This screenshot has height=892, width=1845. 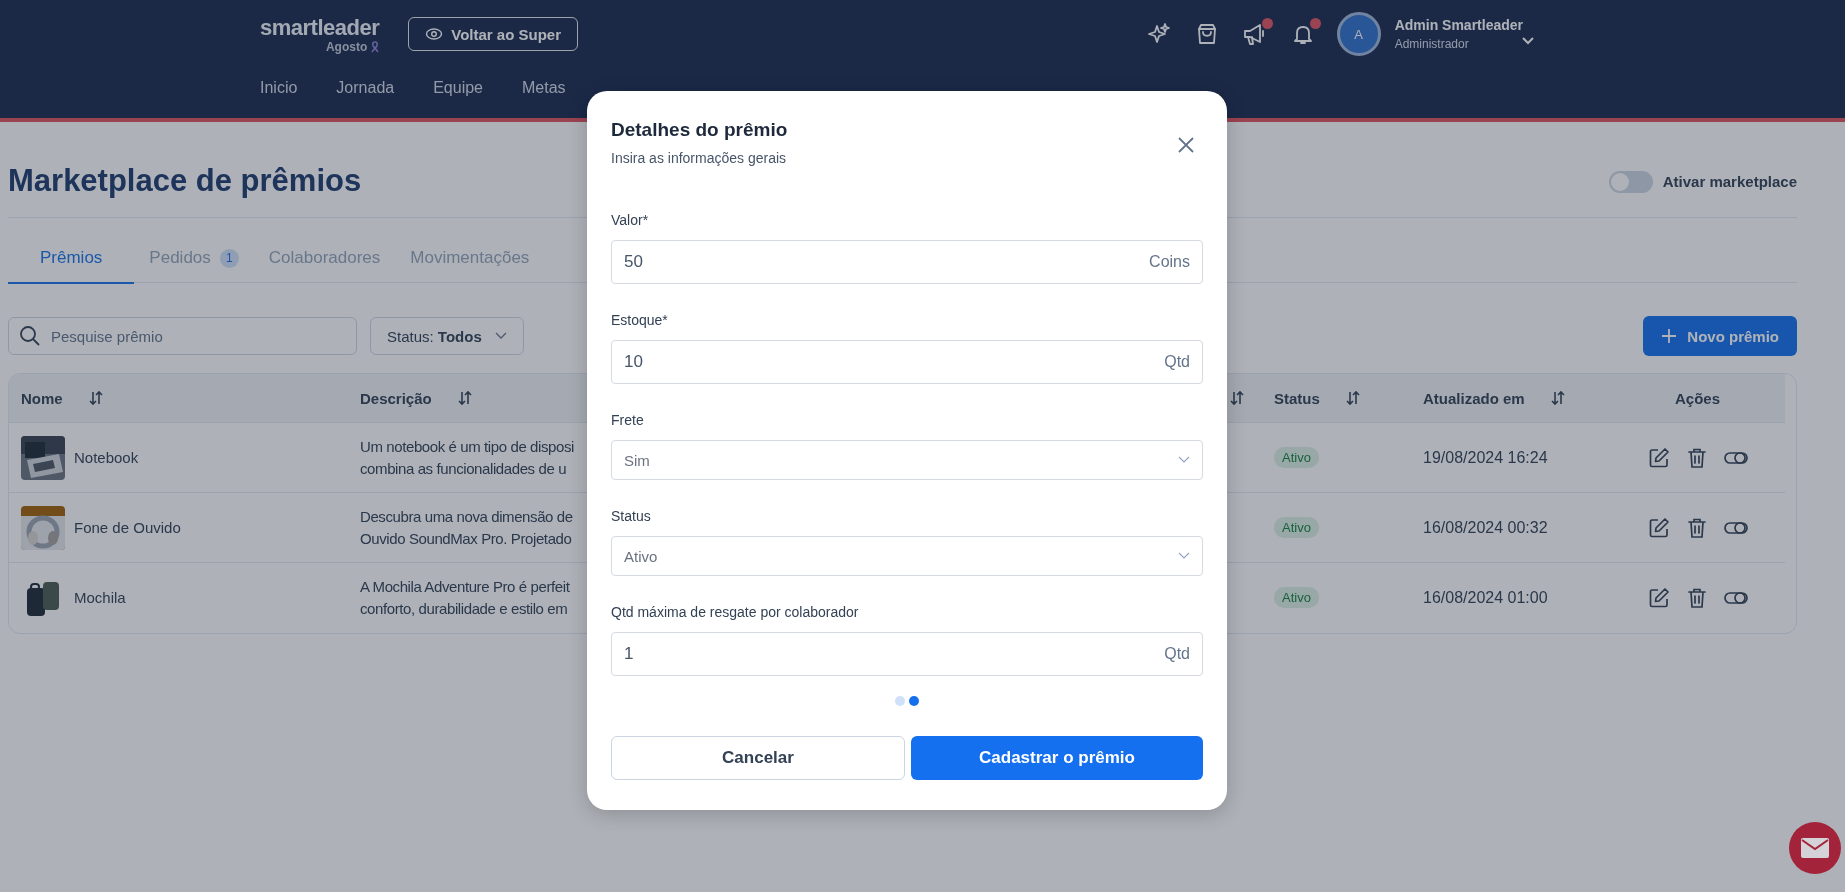 What do you see at coordinates (396, 398) in the screenshot?
I see `column-header: Descrição` at bounding box center [396, 398].